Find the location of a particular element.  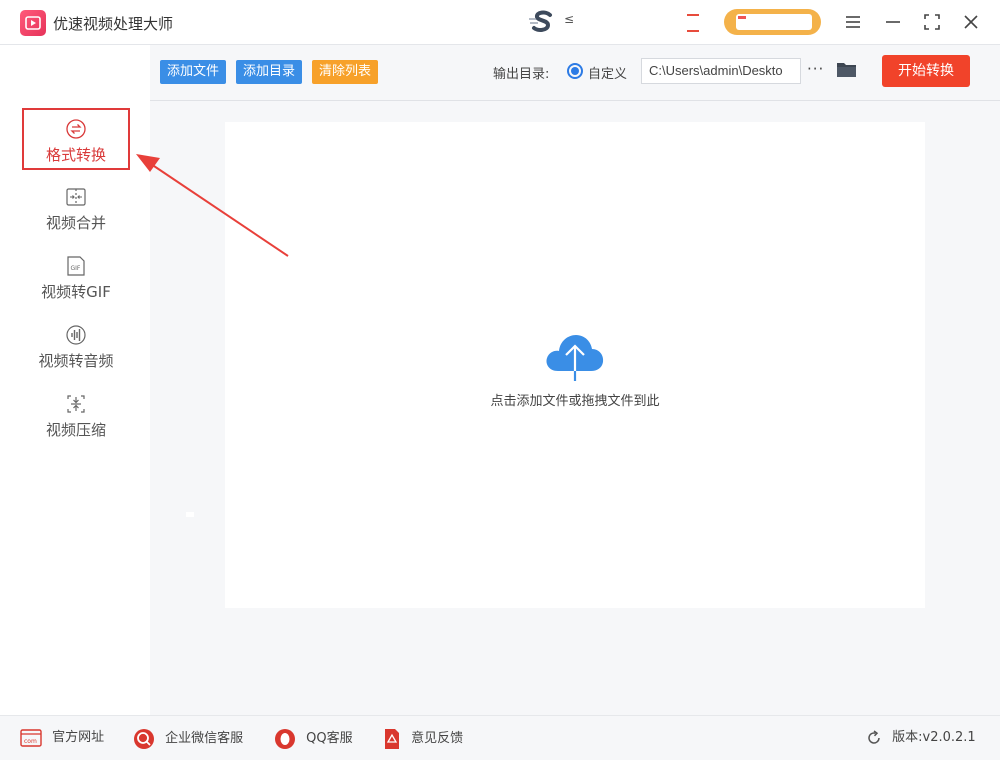

sidebar-item-video-to-audio: 视频转音频 is located at coordinates (76, 347).